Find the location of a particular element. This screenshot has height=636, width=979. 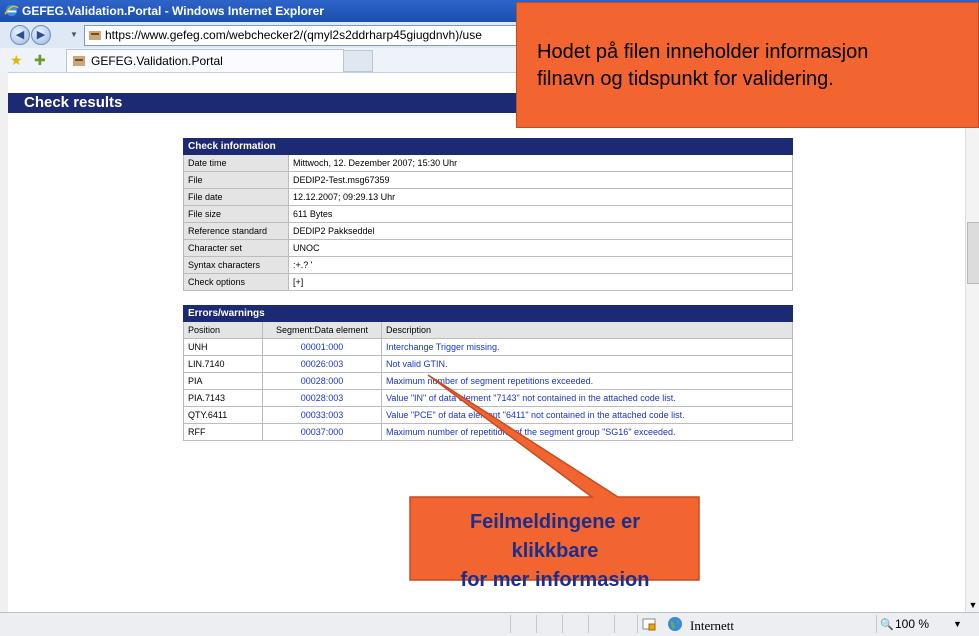

row-label: Syntax characters is located at coordinates (236, 265).